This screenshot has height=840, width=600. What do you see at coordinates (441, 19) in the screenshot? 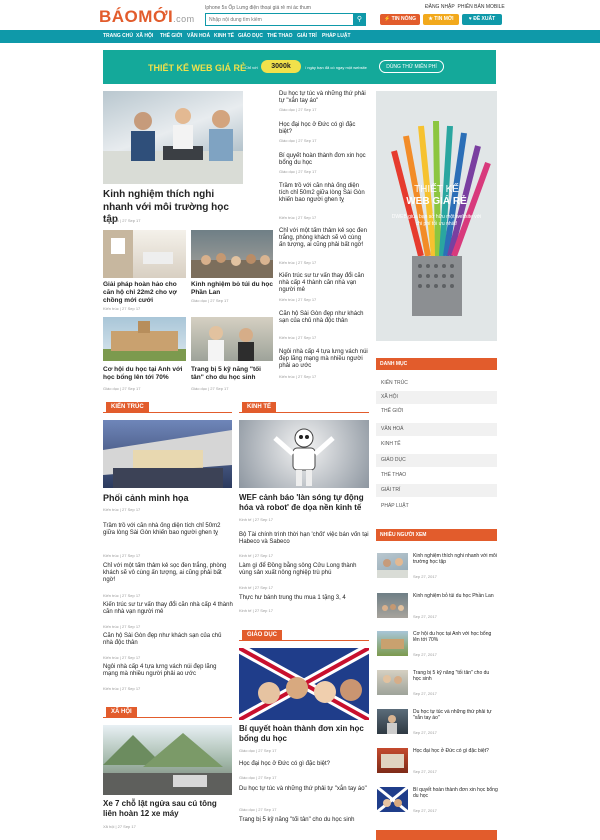
I see `new-news-button: ★ TIN MỚI` at bounding box center [441, 19].